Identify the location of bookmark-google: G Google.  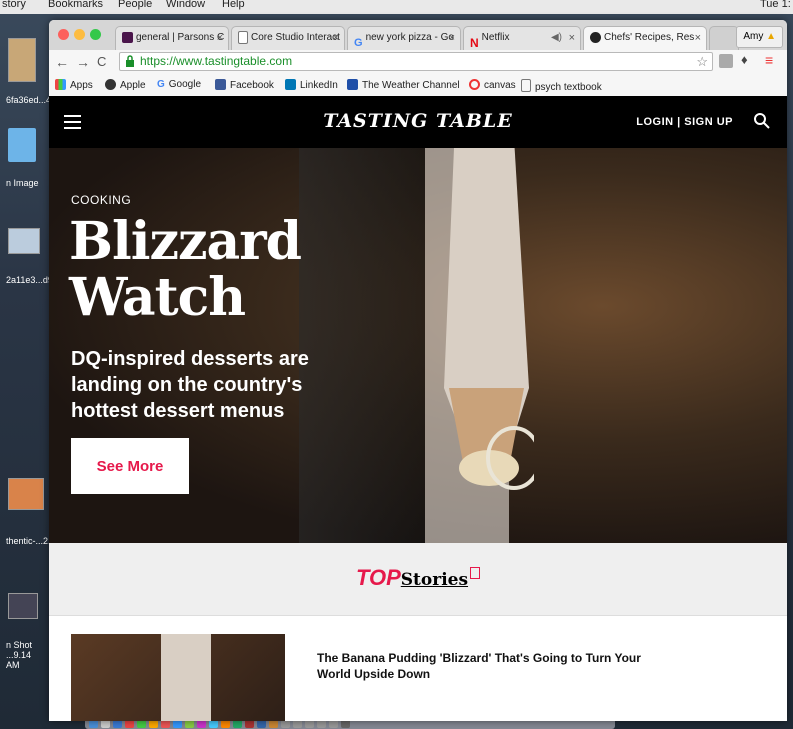
(179, 85).